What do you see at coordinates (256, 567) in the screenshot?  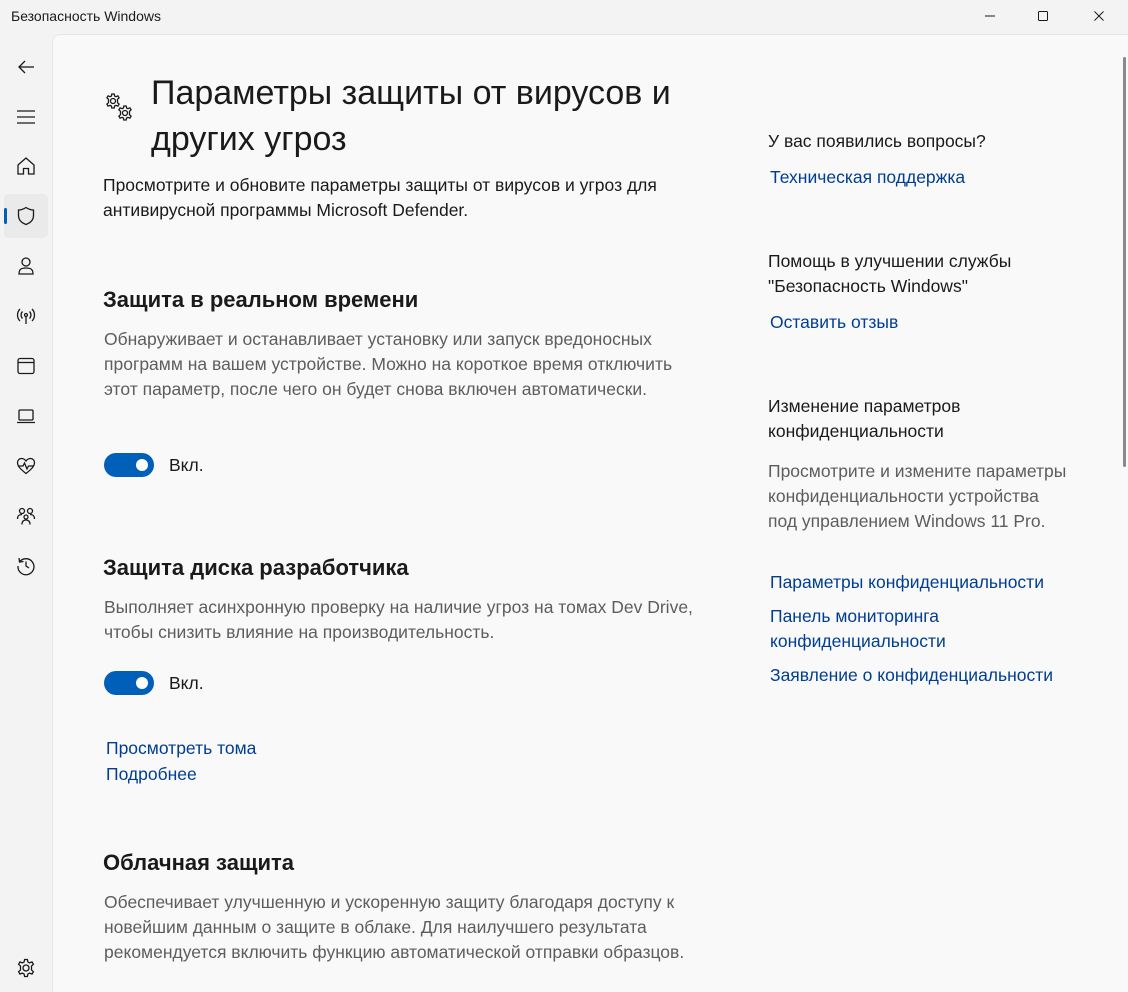 I see `devdrive-protection-title: Защита диска разработчика` at bounding box center [256, 567].